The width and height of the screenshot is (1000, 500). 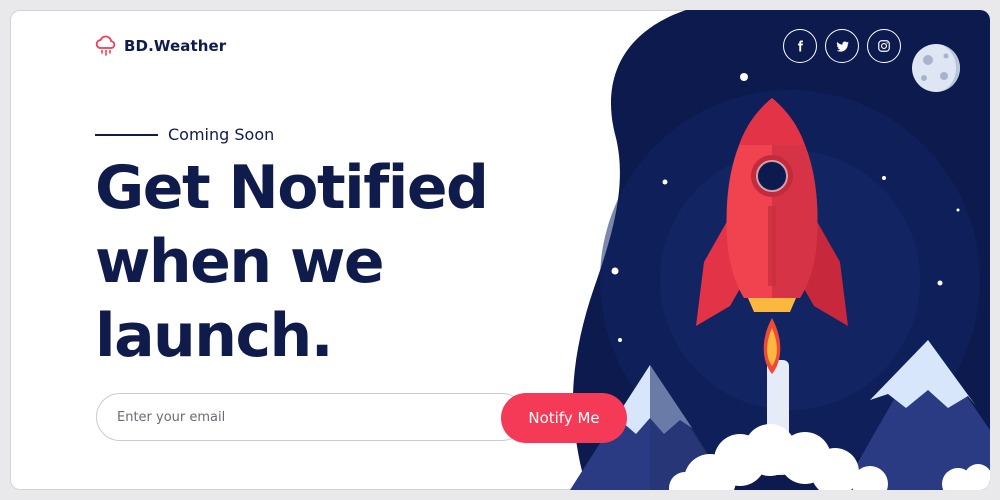 I want to click on cloud-rain-icon, so click(x=105, y=45).